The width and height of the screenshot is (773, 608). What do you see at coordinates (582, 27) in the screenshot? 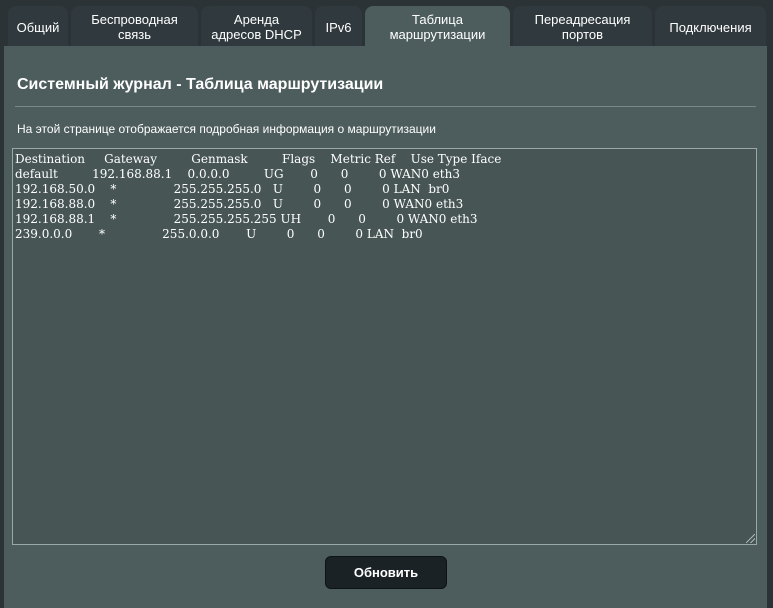
I see `tab-port-forwarding: Переадресация портов` at bounding box center [582, 27].